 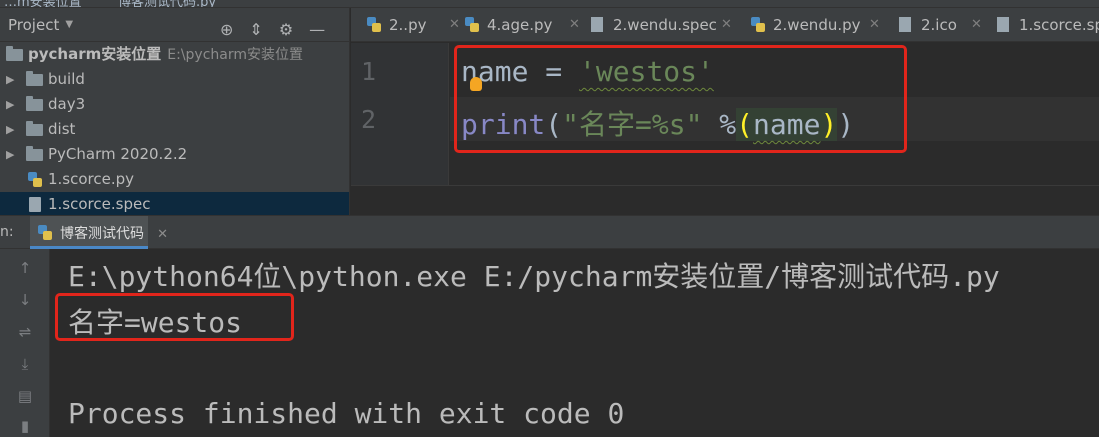 What do you see at coordinates (34, 24) in the screenshot?
I see `project-panel-title: Project` at bounding box center [34, 24].